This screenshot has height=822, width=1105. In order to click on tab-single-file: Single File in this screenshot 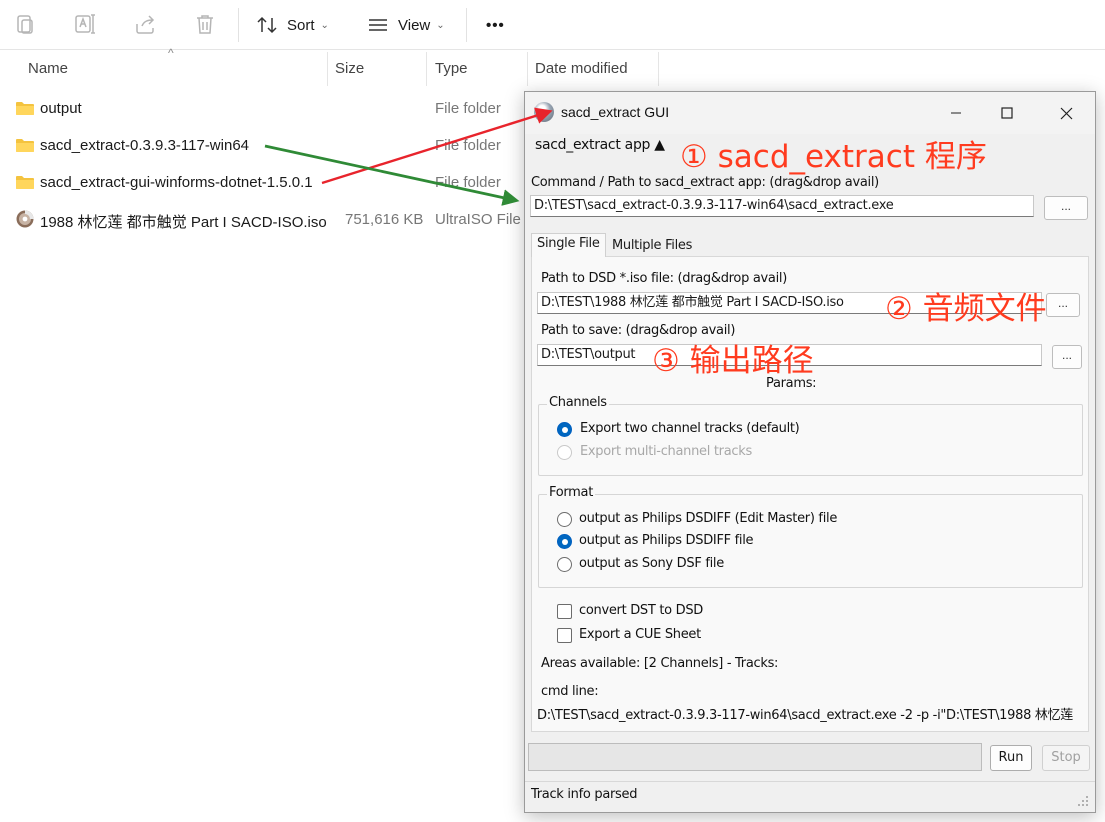, I will do `click(568, 245)`.